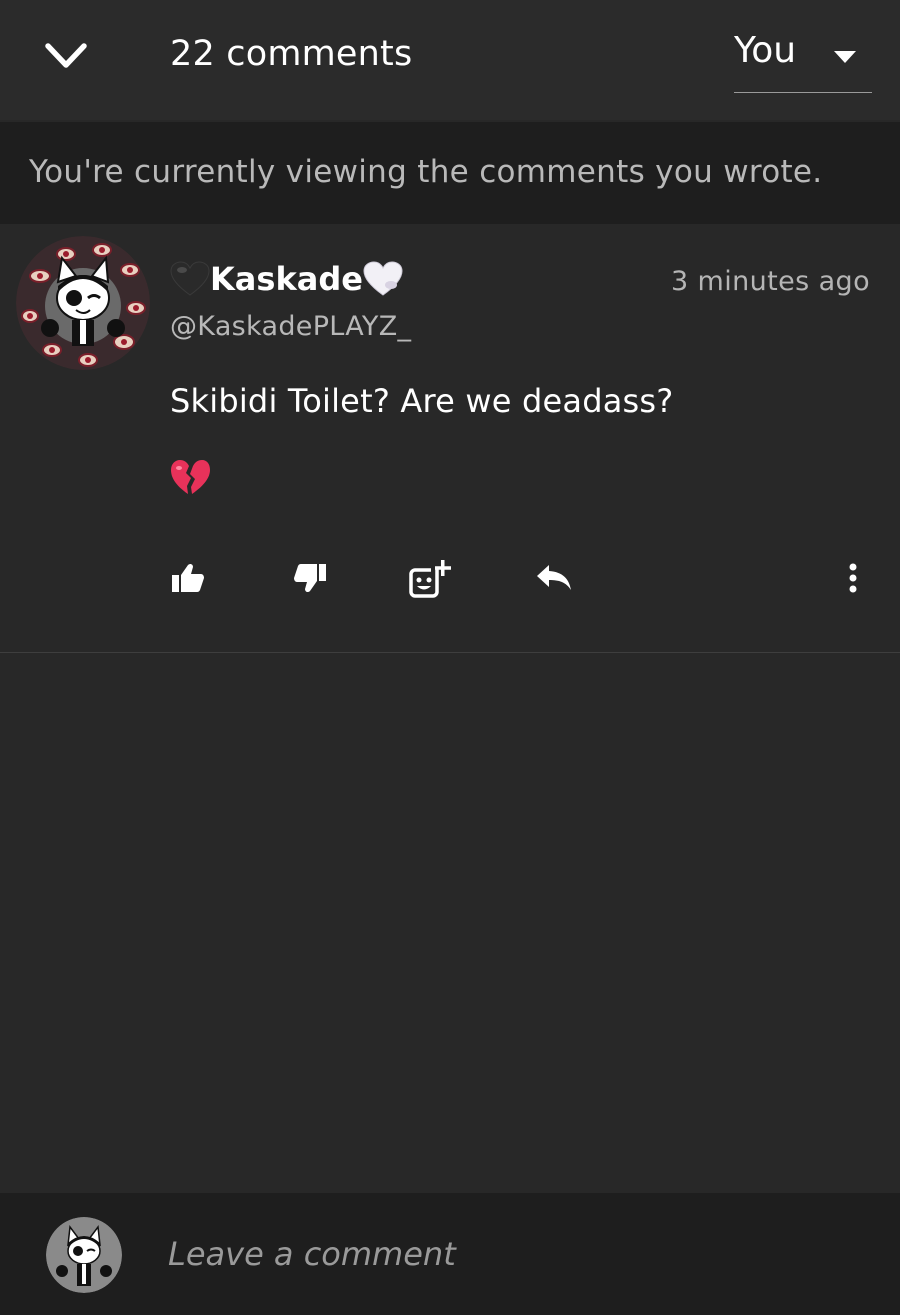  I want to click on current-user-avatar, so click(84, 1255).